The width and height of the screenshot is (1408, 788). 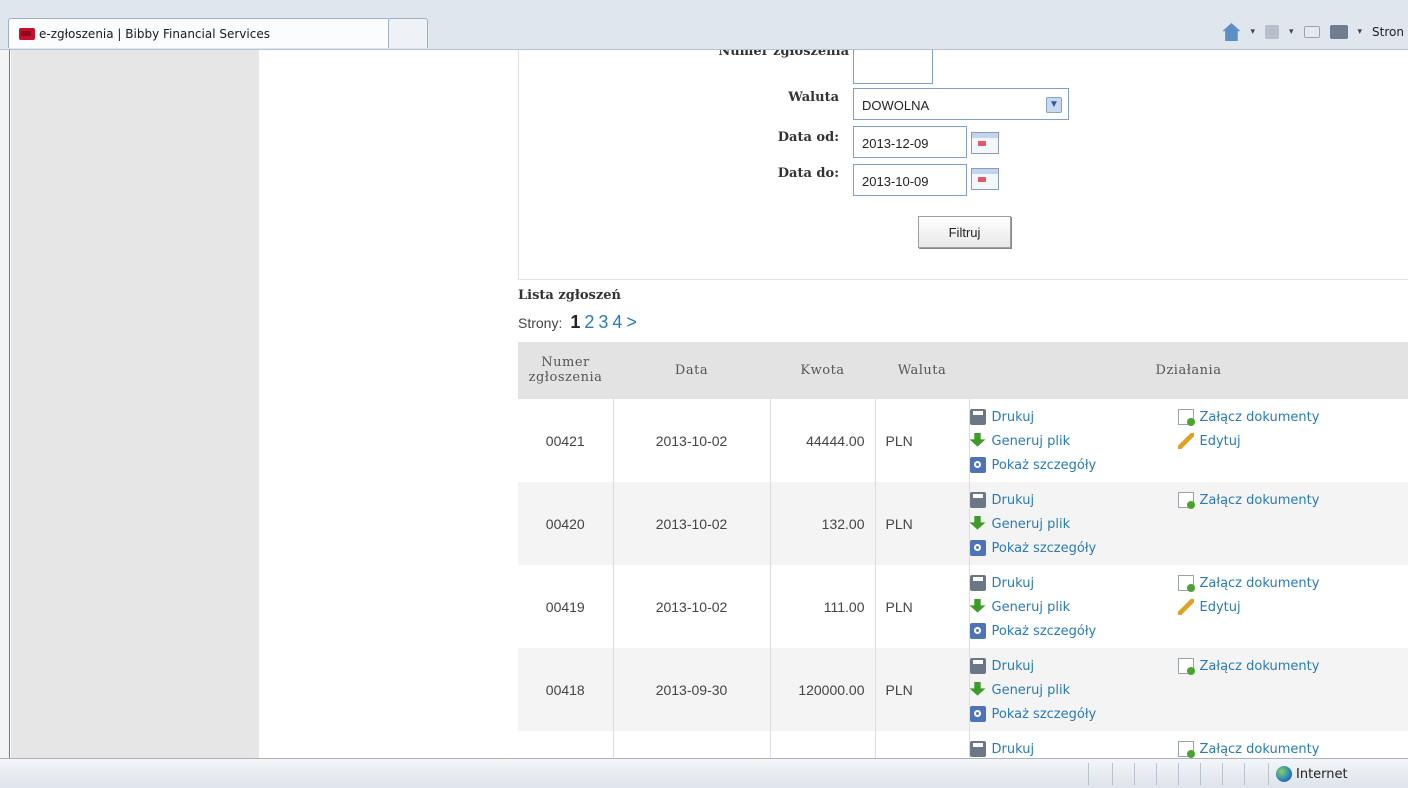 I want to click on browser-tab: e-zgłoszenia | Bibby Financial Services, so click(x=199, y=33).